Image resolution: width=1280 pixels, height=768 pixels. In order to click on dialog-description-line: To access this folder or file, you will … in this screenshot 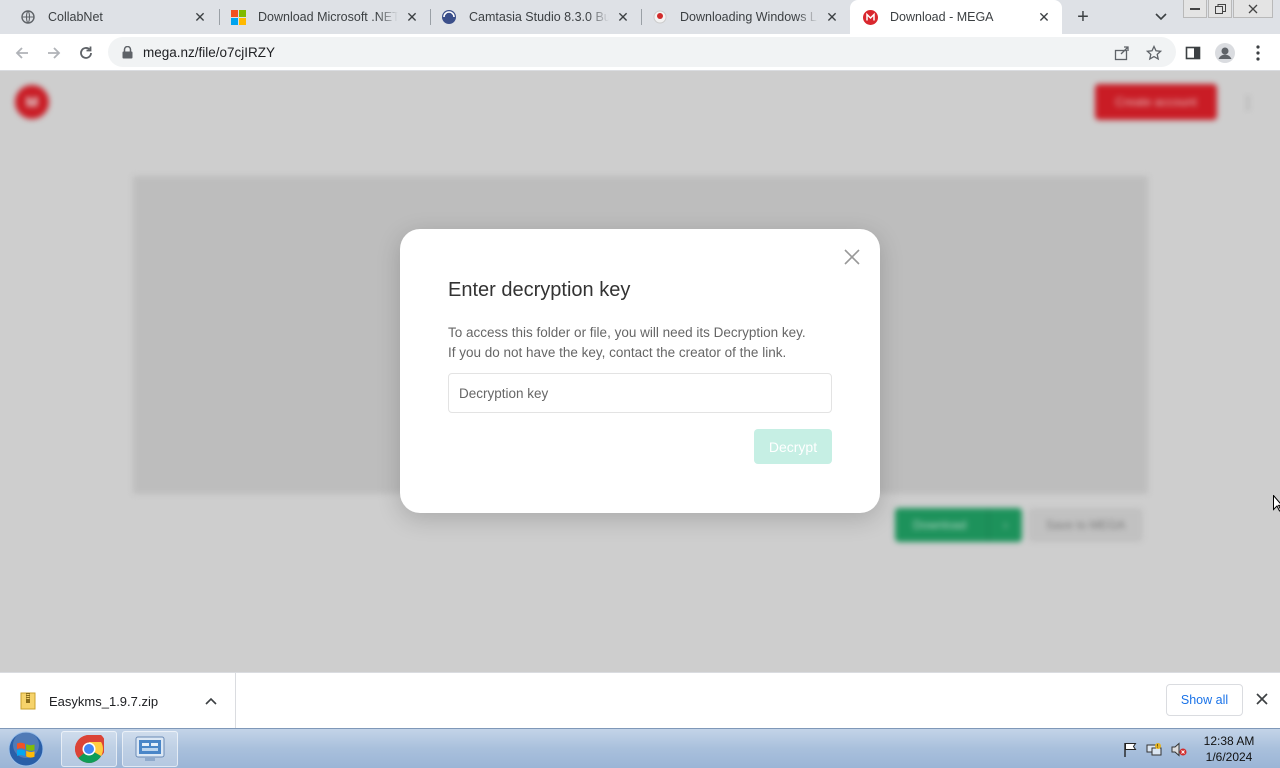, I will do `click(627, 332)`.